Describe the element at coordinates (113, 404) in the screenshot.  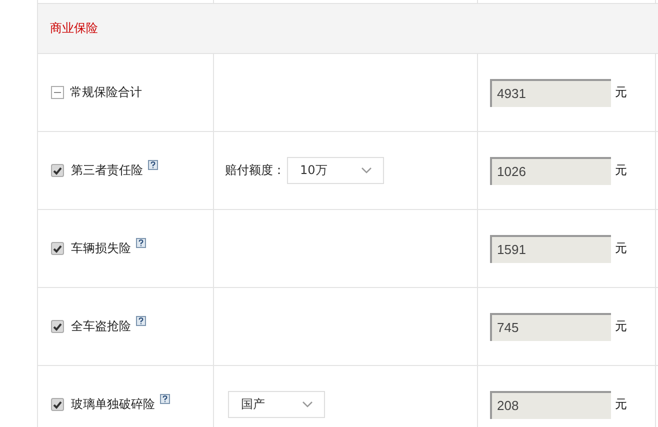
I see `coverage-label: 玻璃单独破碎险` at that location.